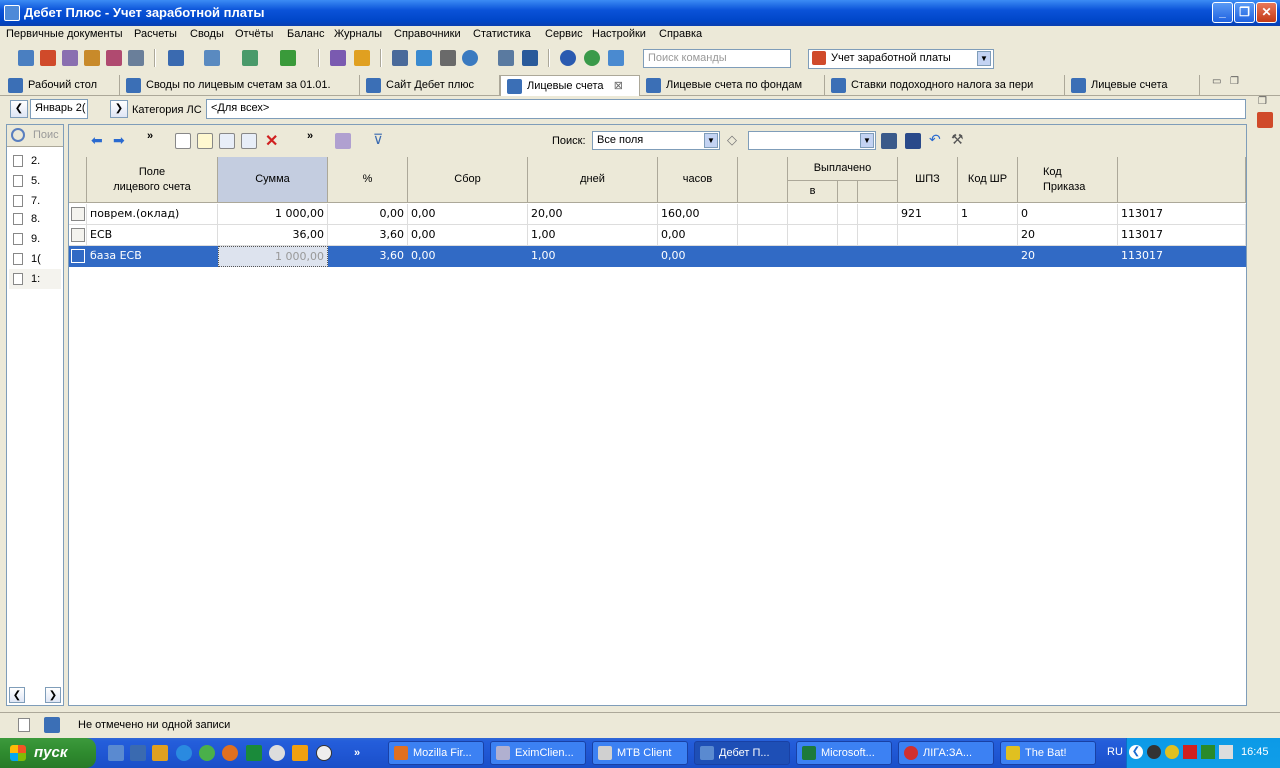 The height and width of the screenshot is (768, 1280). What do you see at coordinates (698, 180) in the screenshot?
I see `column-header-hours: часов` at bounding box center [698, 180].